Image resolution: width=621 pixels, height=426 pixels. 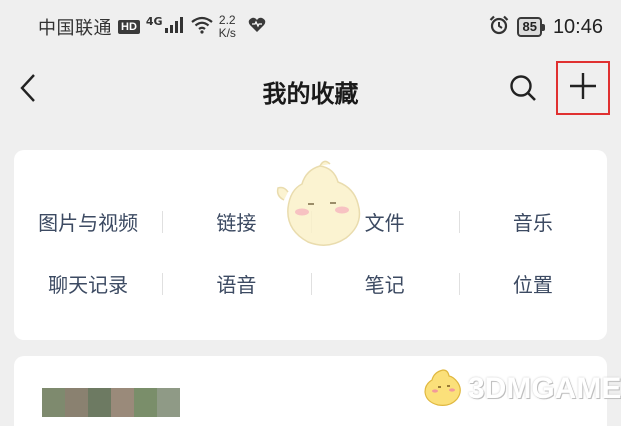 What do you see at coordinates (546, 27) in the screenshot?
I see `status-right: 85 10:46` at bounding box center [546, 27].